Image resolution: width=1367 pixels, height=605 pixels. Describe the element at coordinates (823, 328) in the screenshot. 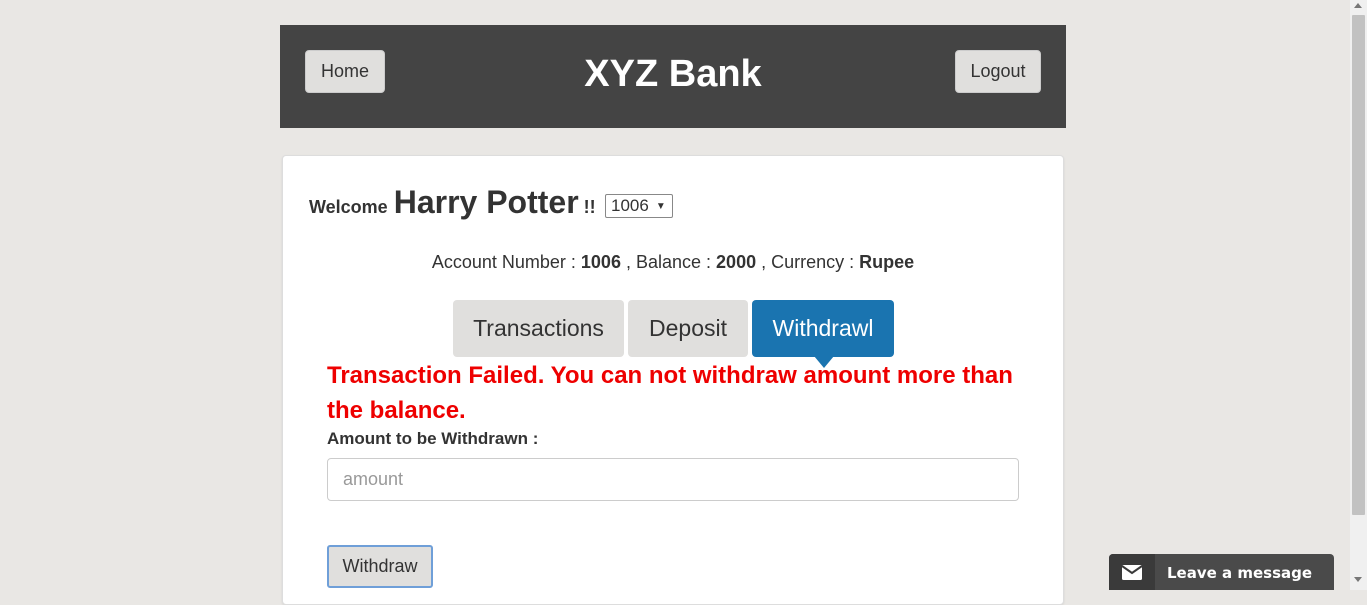

I see `tab-withdrawl: Withdrawl` at that location.